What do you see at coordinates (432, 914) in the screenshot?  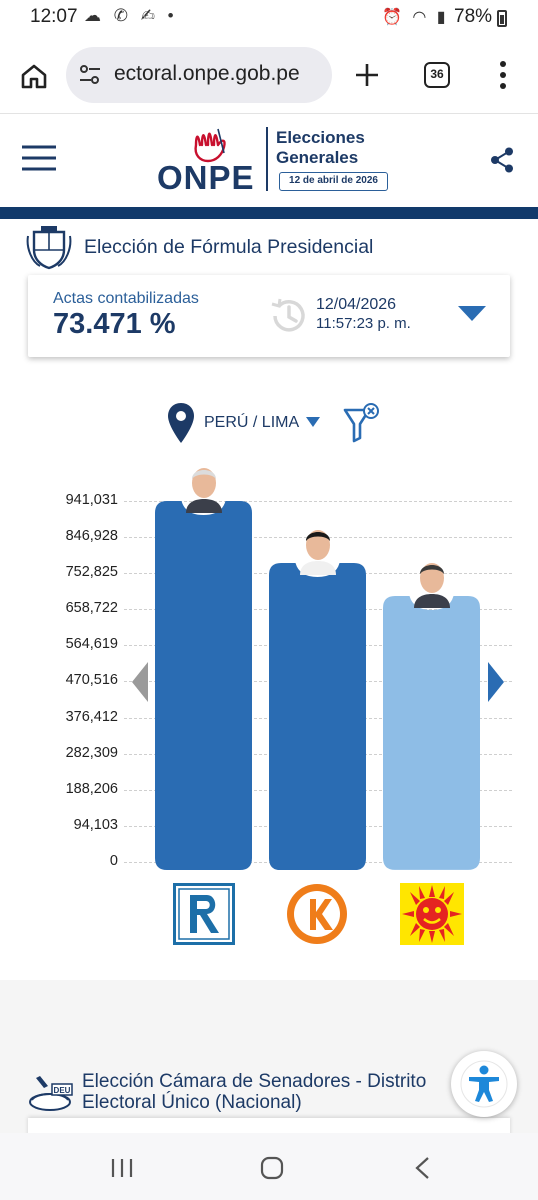 I see `party-logo-sun-icon` at bounding box center [432, 914].